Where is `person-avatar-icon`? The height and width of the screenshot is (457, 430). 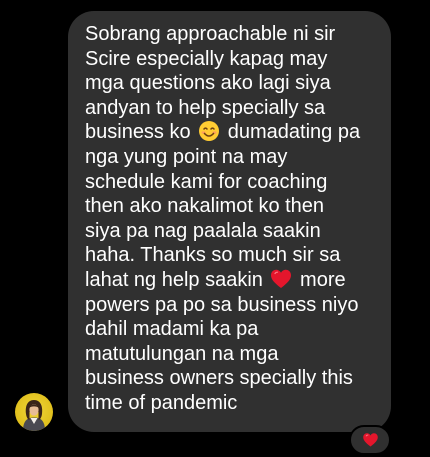 person-avatar-icon is located at coordinates (34, 415).